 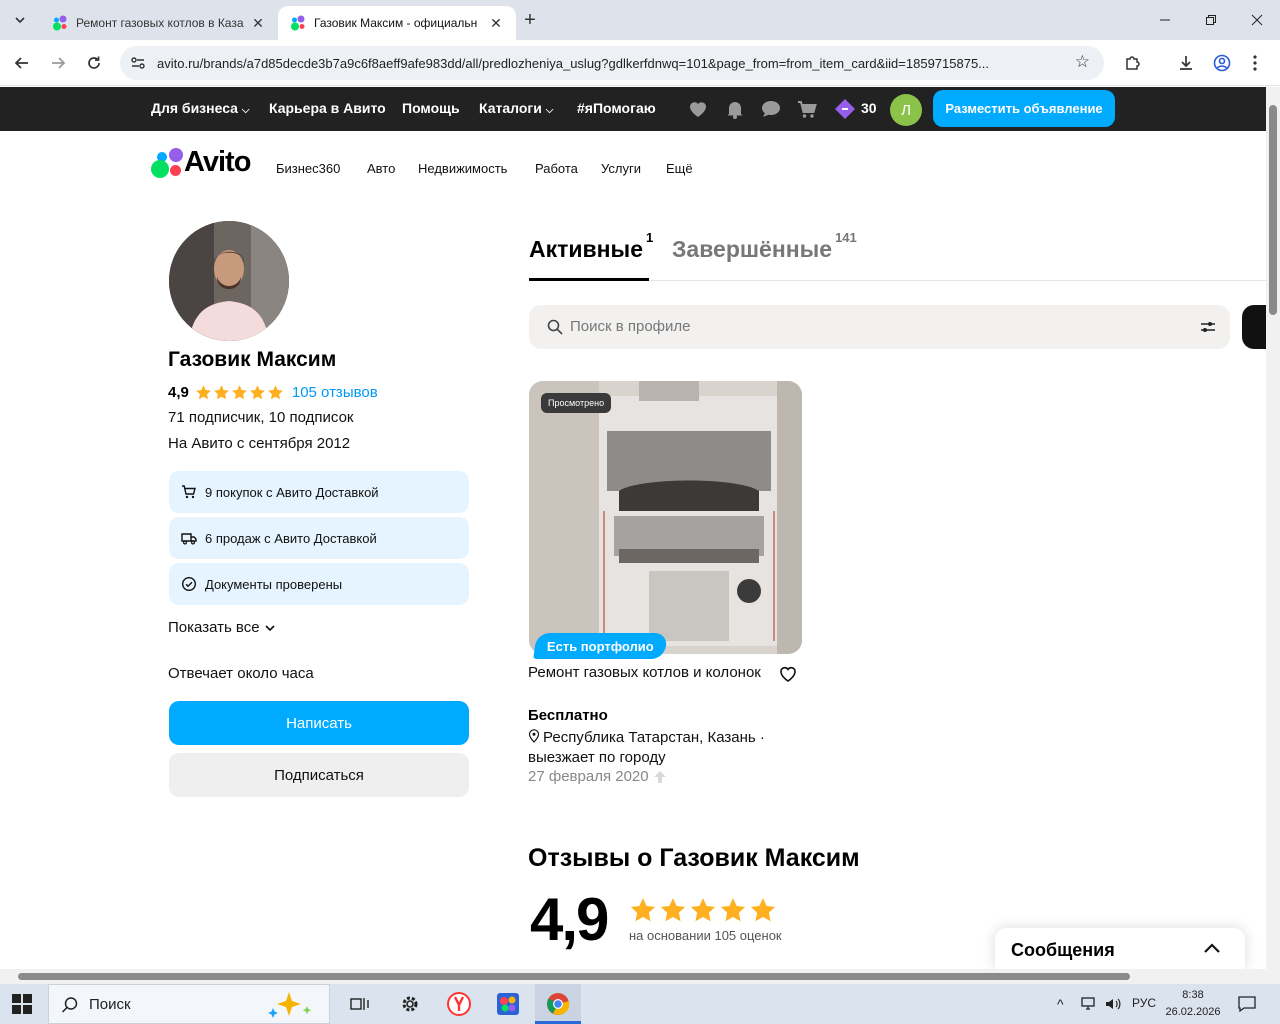 I want to click on more-vertical-icon, so click(x=1255, y=63).